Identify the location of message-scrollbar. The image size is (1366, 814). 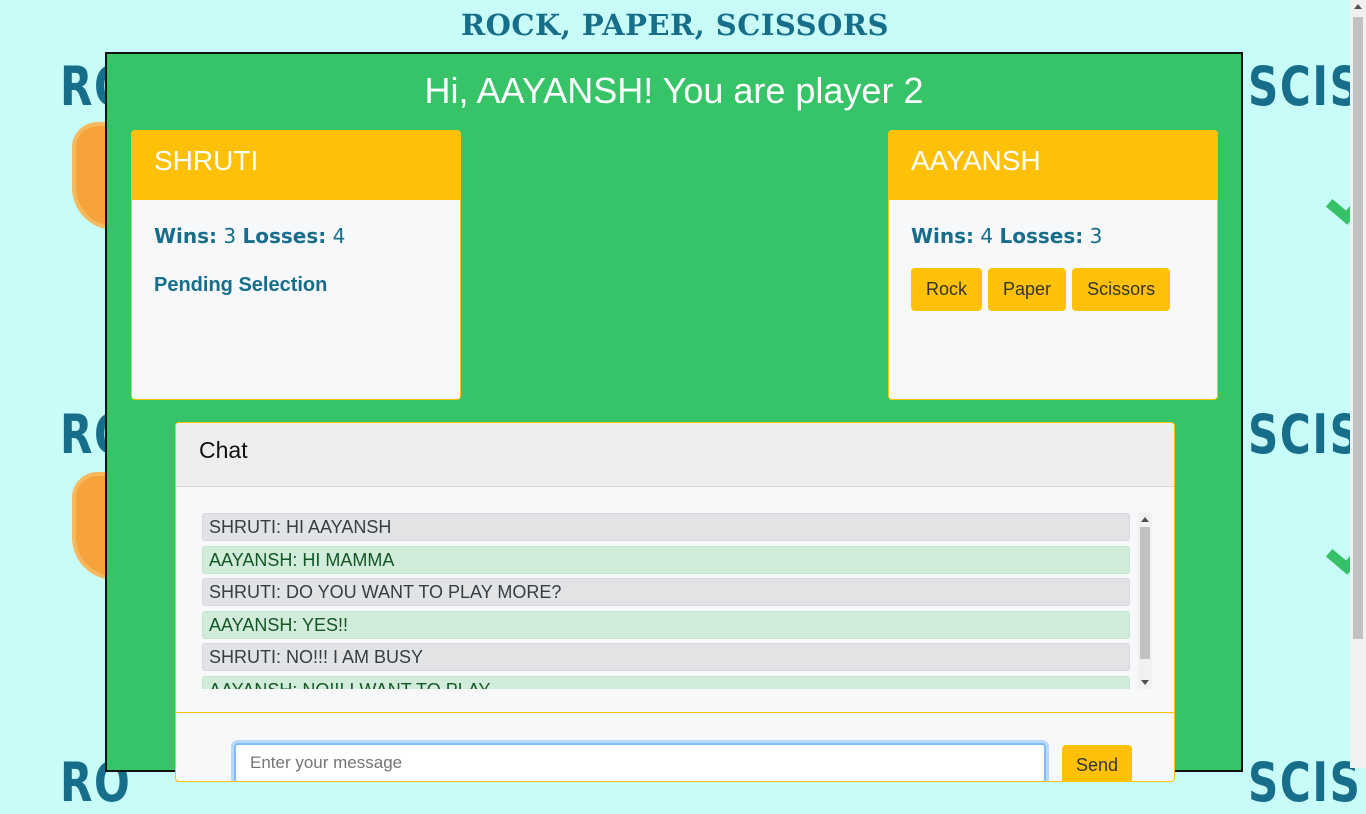
(1145, 601).